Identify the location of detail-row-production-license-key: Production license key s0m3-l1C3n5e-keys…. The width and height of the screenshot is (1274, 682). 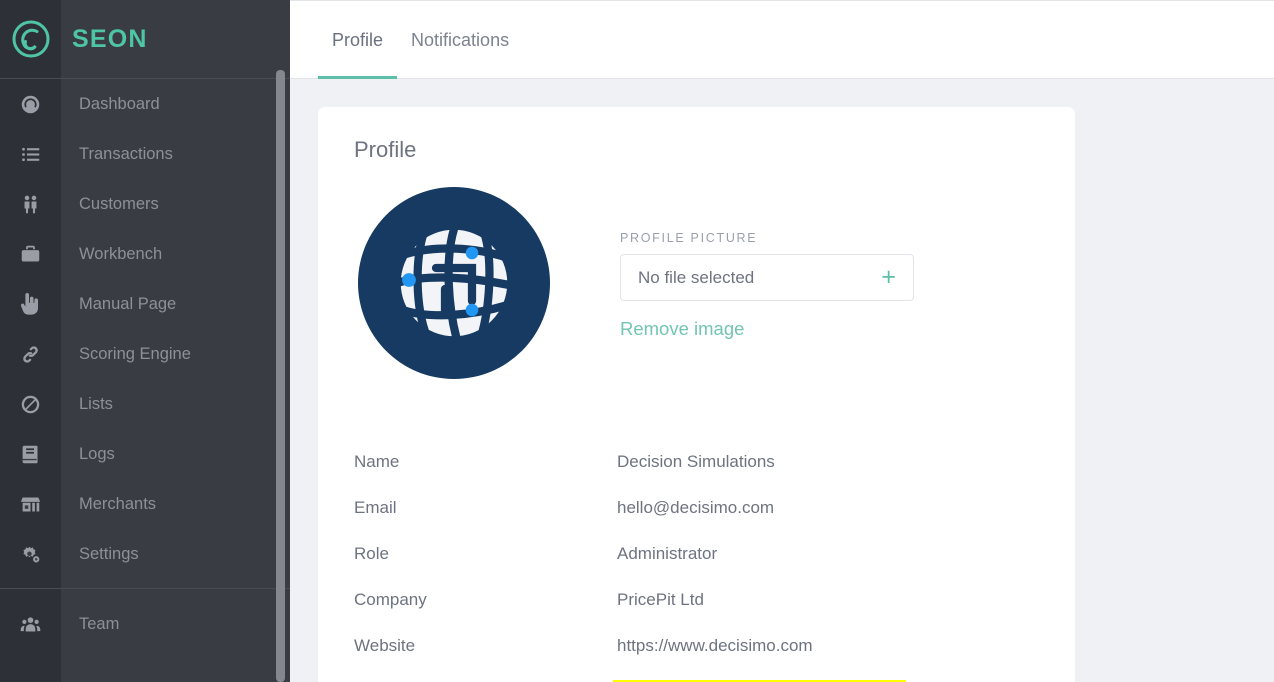
(696, 675).